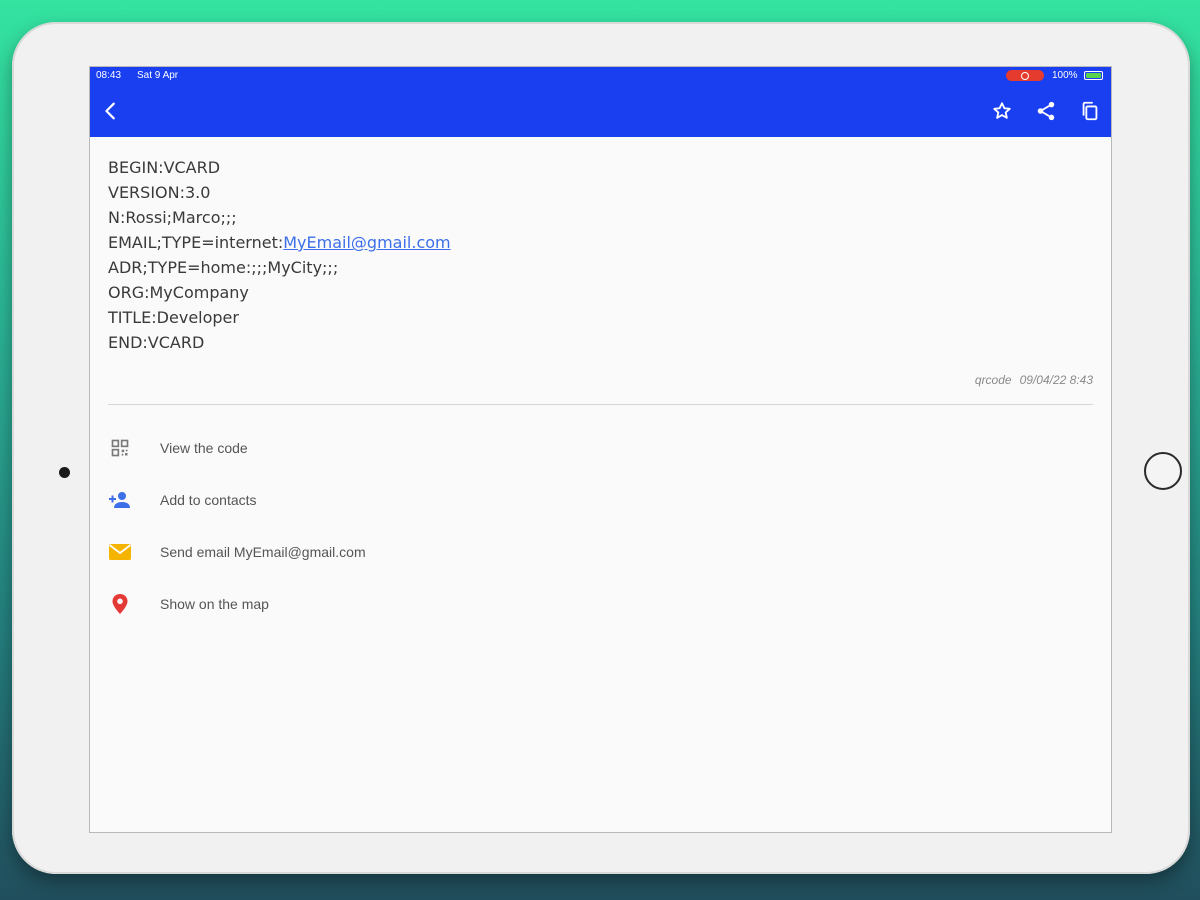 Image resolution: width=1200 pixels, height=900 pixels. I want to click on vcard-line: ORG:MyCompany, so click(178, 292).